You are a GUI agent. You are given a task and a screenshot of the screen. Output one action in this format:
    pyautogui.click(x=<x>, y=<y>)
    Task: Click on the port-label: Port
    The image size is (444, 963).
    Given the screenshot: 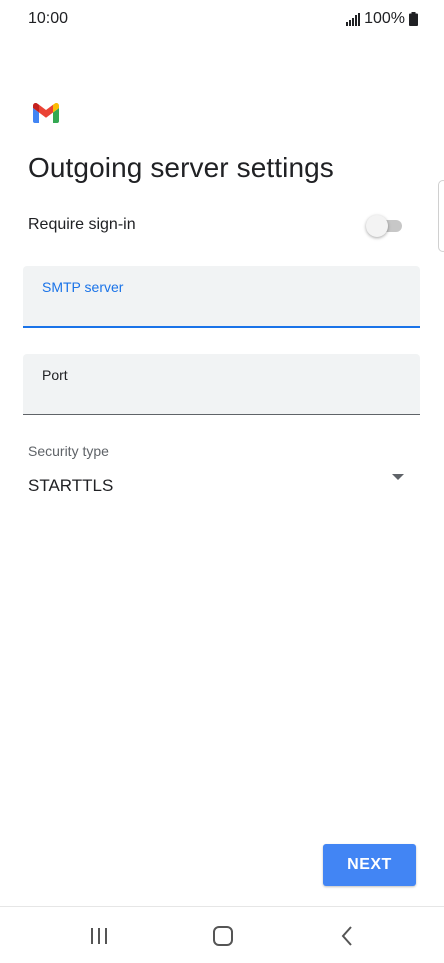 What is the action you would take?
    pyautogui.click(x=55, y=375)
    